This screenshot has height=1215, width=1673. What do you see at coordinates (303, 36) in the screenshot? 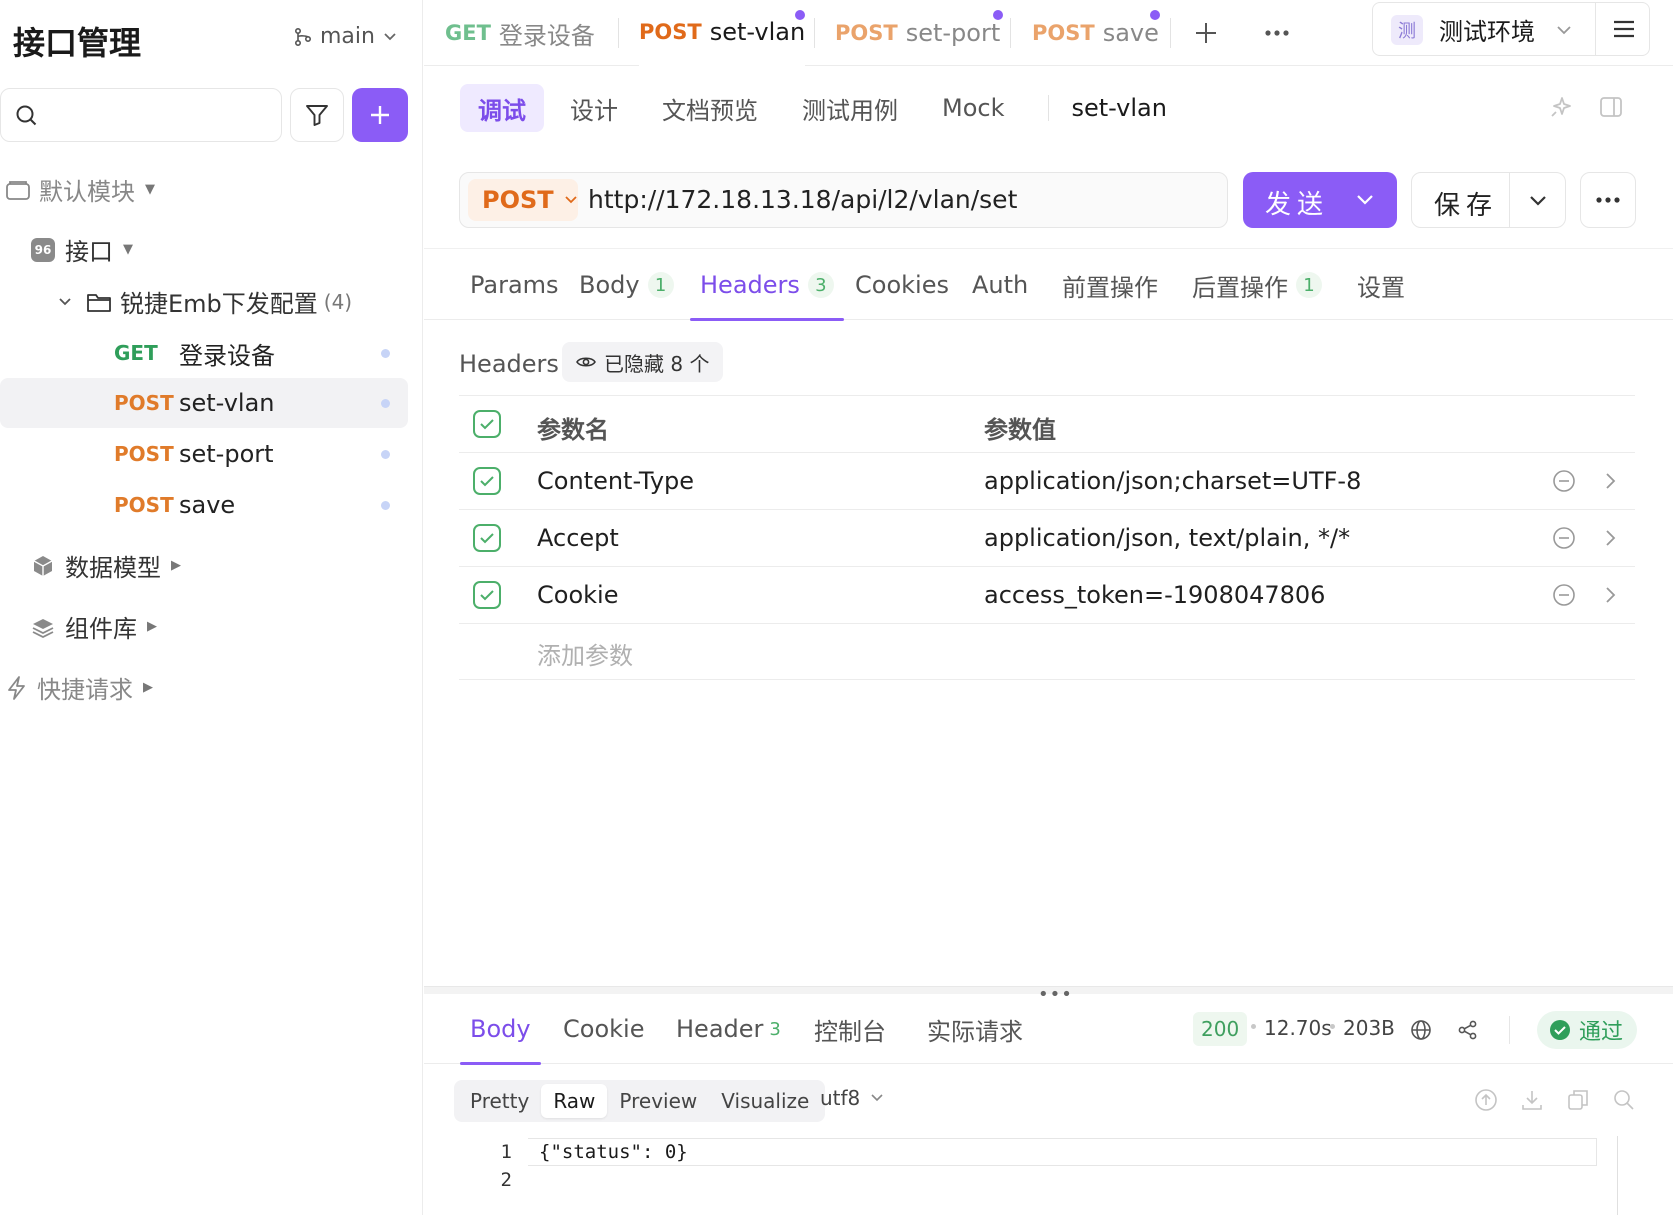
I see `branch-icon` at bounding box center [303, 36].